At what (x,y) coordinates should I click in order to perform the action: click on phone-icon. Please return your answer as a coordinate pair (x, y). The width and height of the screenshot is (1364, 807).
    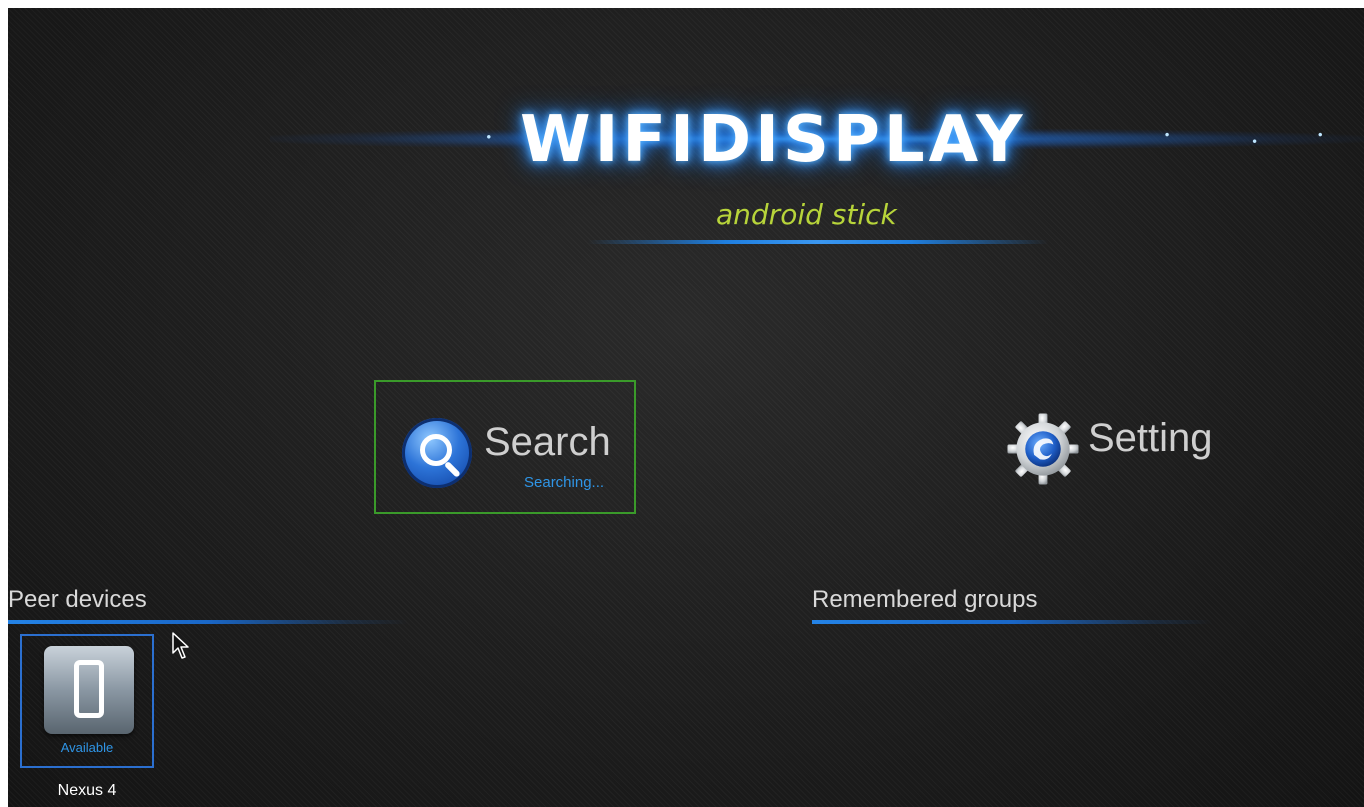
    Looking at the image, I should click on (89, 689).